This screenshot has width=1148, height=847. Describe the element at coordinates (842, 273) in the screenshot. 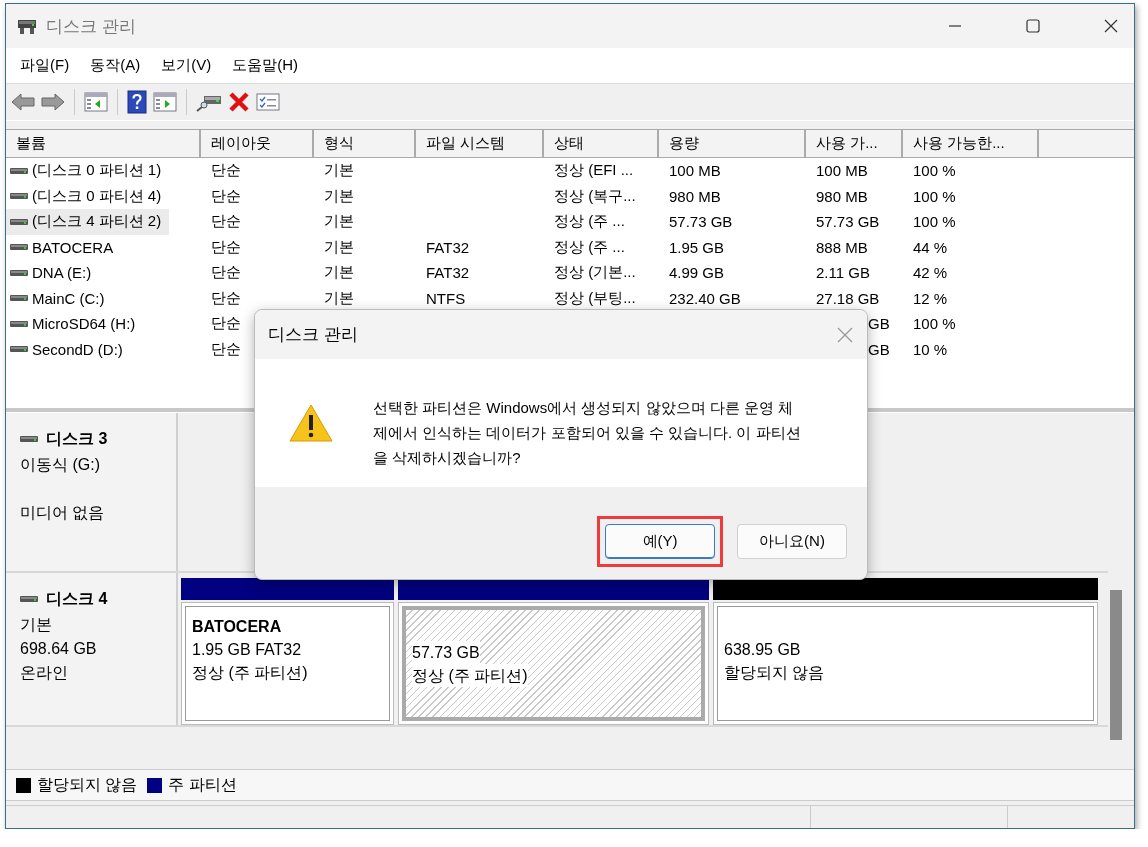

I see `table-cell-text: 2.11 GB` at that location.